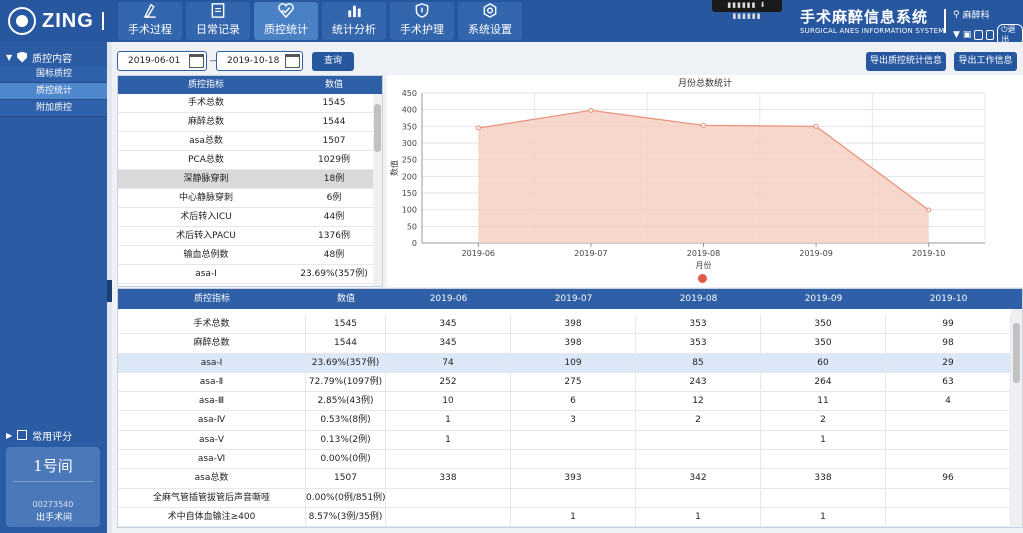 The height and width of the screenshot is (533, 1023). What do you see at coordinates (565, 479) in the screenshot?
I see `table-row: asa总数 1507 338 393 342 338 96` at bounding box center [565, 479].